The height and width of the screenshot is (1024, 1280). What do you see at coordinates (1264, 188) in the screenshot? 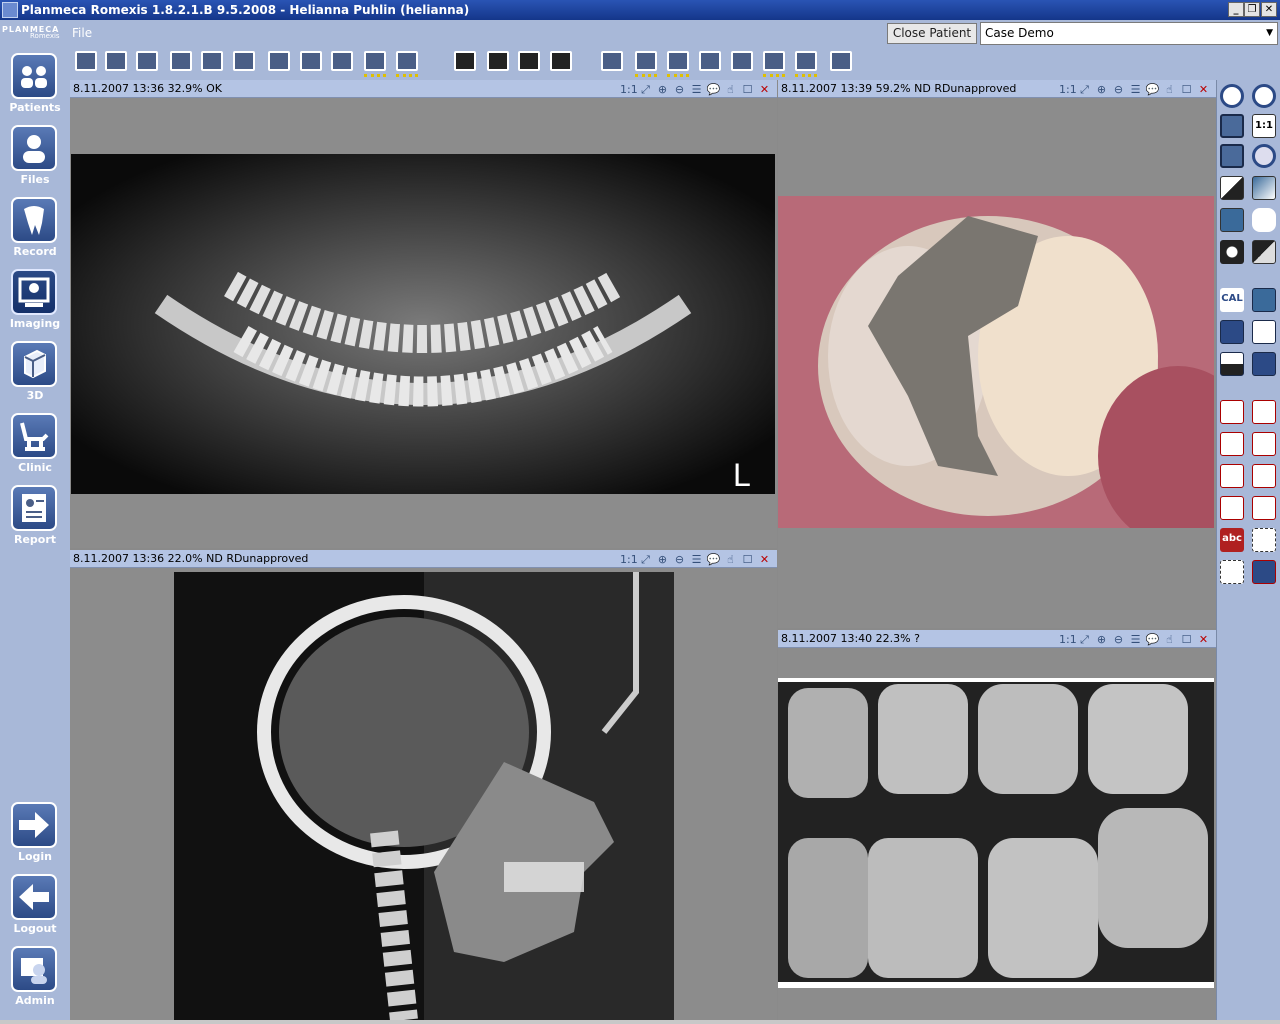
I see `window-level-tool` at bounding box center [1264, 188].